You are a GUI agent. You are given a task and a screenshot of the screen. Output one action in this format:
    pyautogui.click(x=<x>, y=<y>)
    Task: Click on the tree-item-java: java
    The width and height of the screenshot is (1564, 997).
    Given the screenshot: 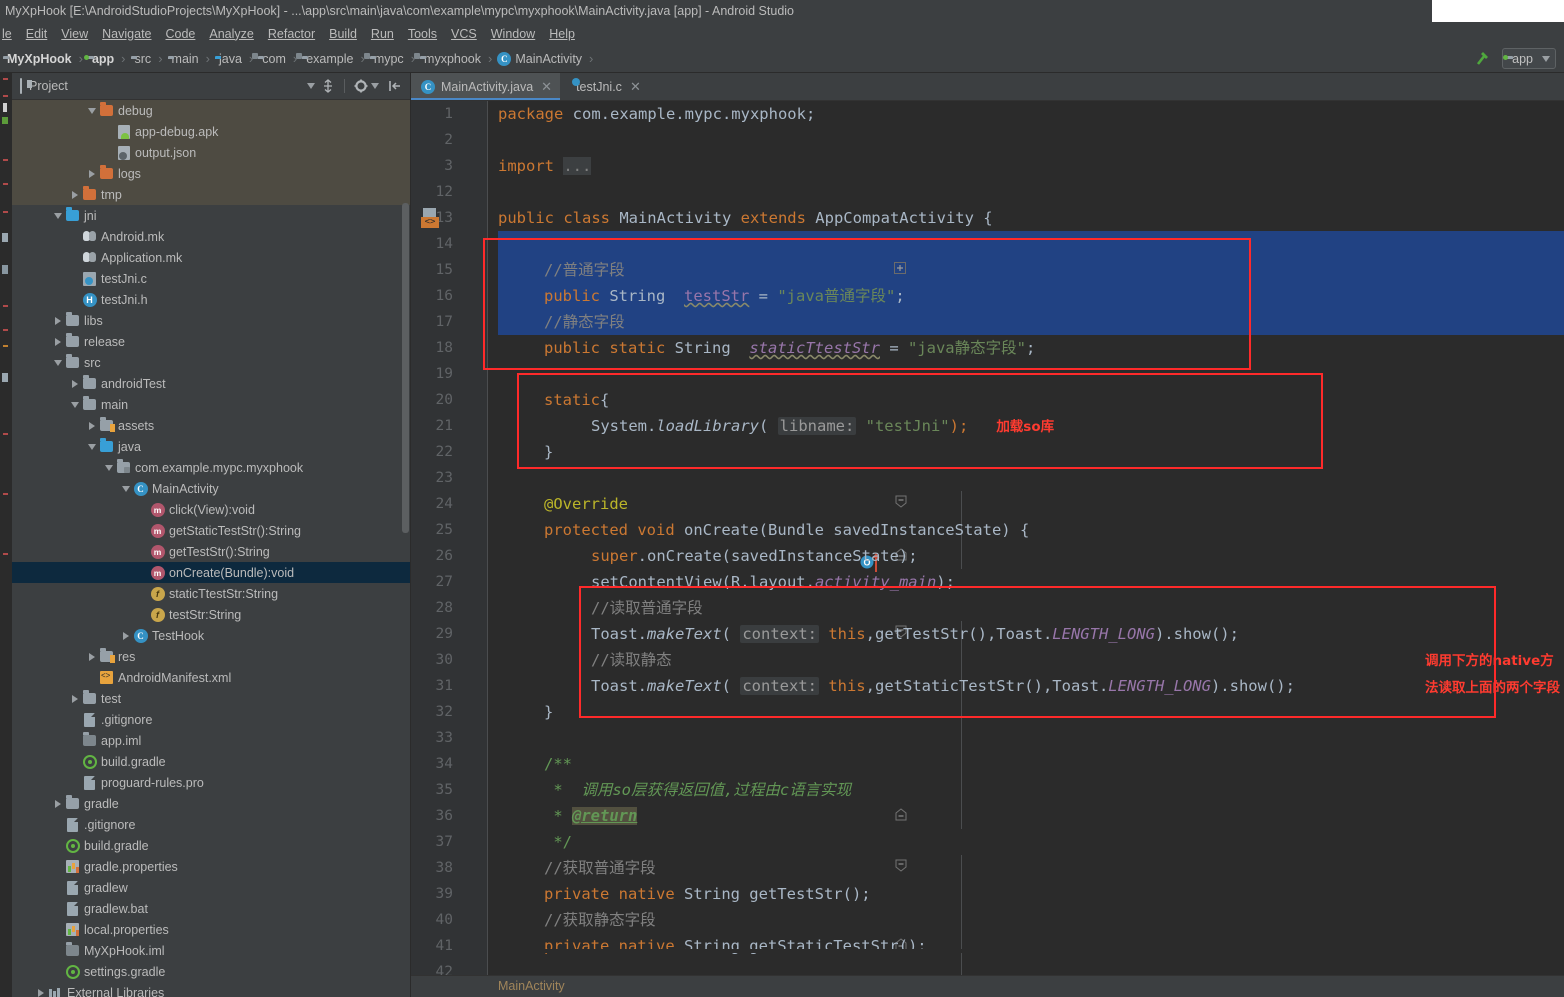 What is the action you would take?
    pyautogui.click(x=211, y=446)
    